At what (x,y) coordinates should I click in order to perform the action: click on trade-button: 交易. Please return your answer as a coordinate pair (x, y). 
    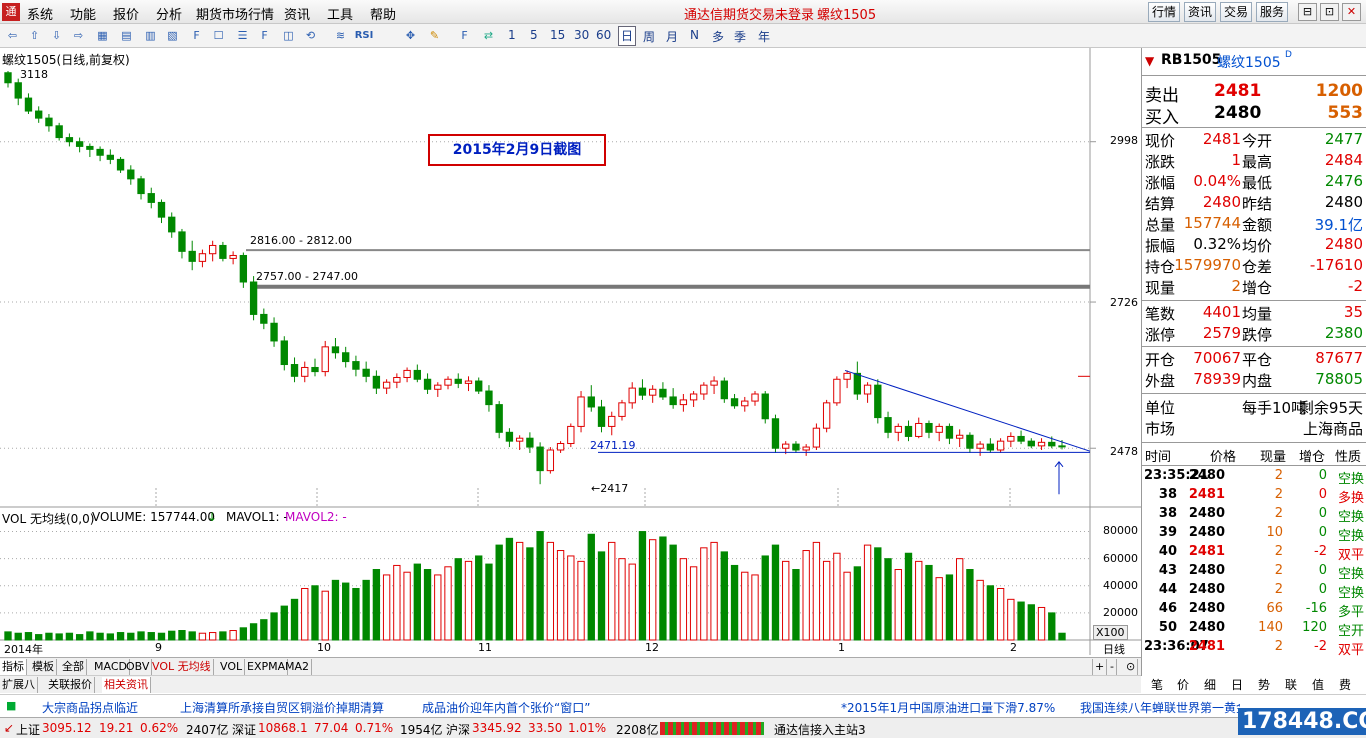
    Looking at the image, I should click on (1236, 12).